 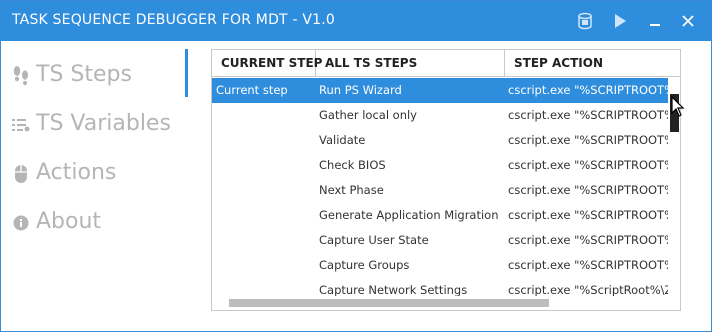 What do you see at coordinates (592, 63) in the screenshot?
I see `column-header-step-action: STEP ACTION` at bounding box center [592, 63].